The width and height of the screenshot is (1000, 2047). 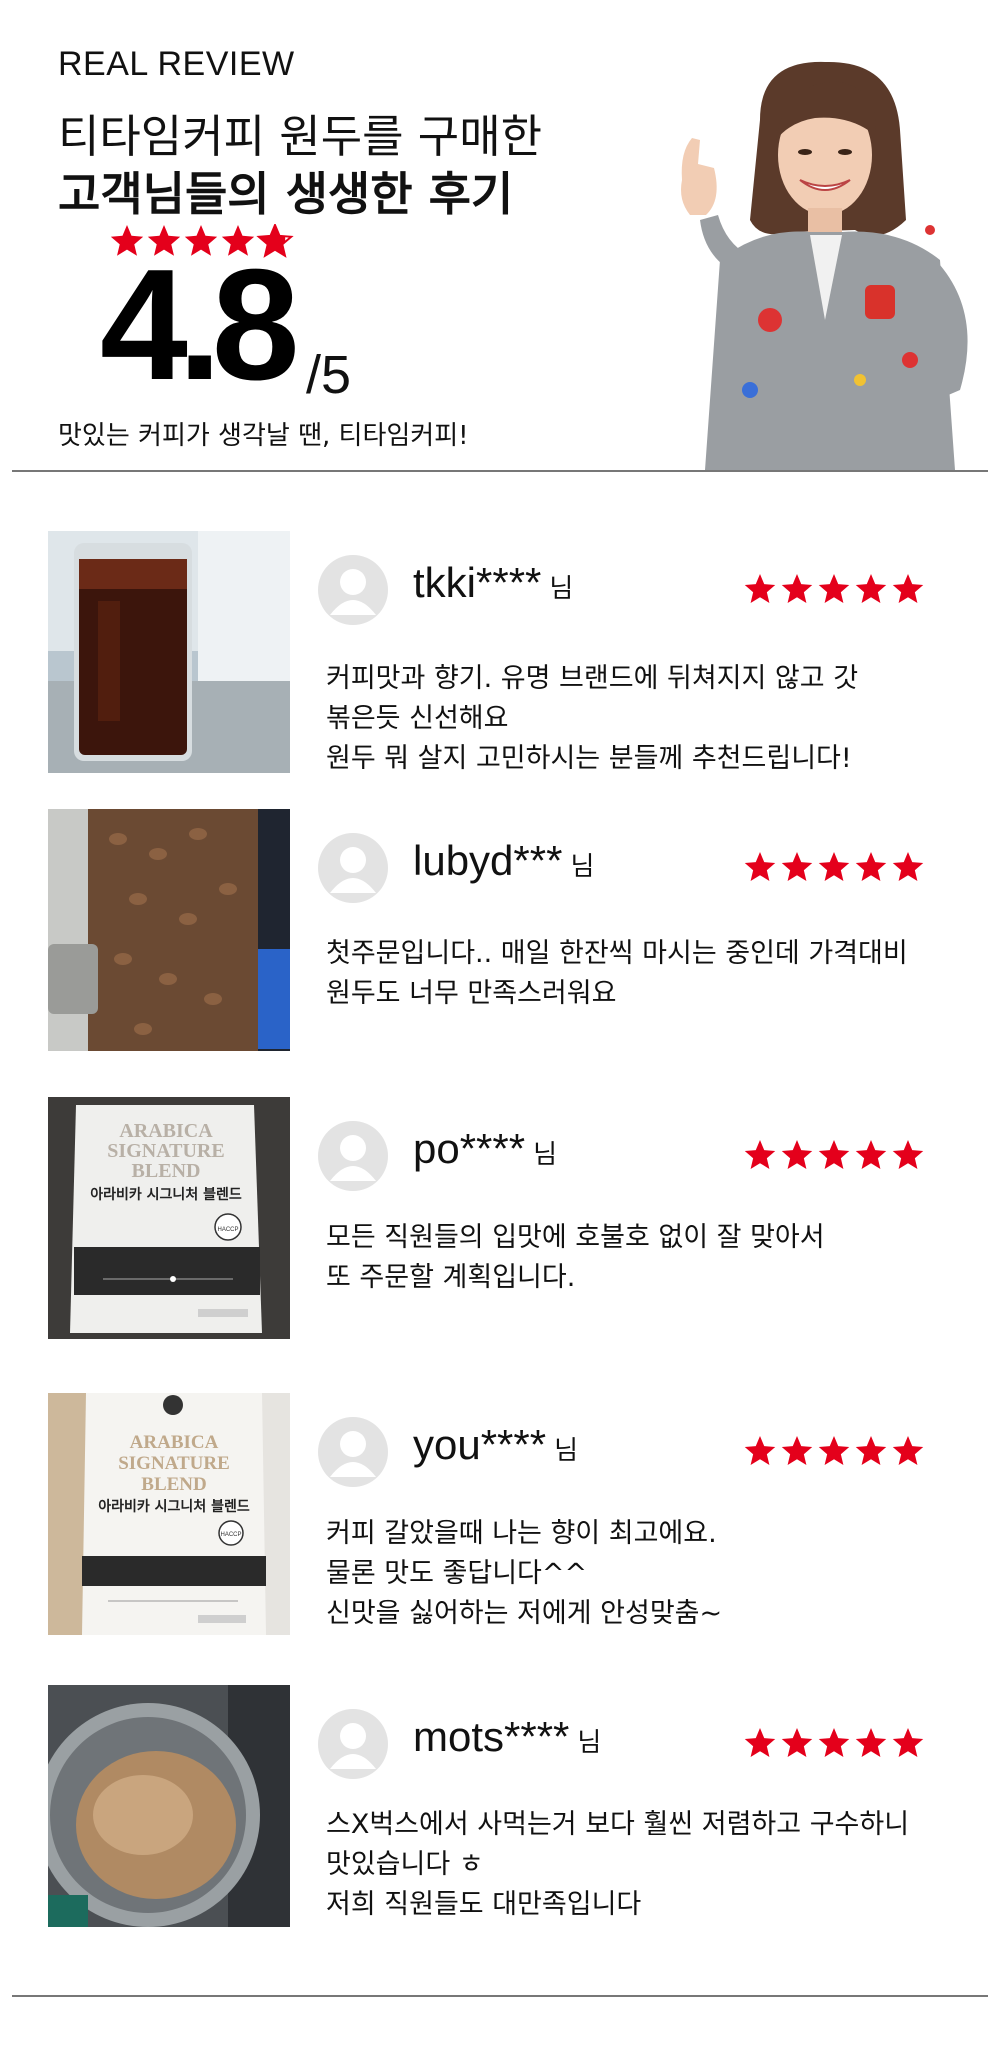 What do you see at coordinates (457, 1573) in the screenshot?
I see `review-line: 물론 맛도 좋답니다^^` at bounding box center [457, 1573].